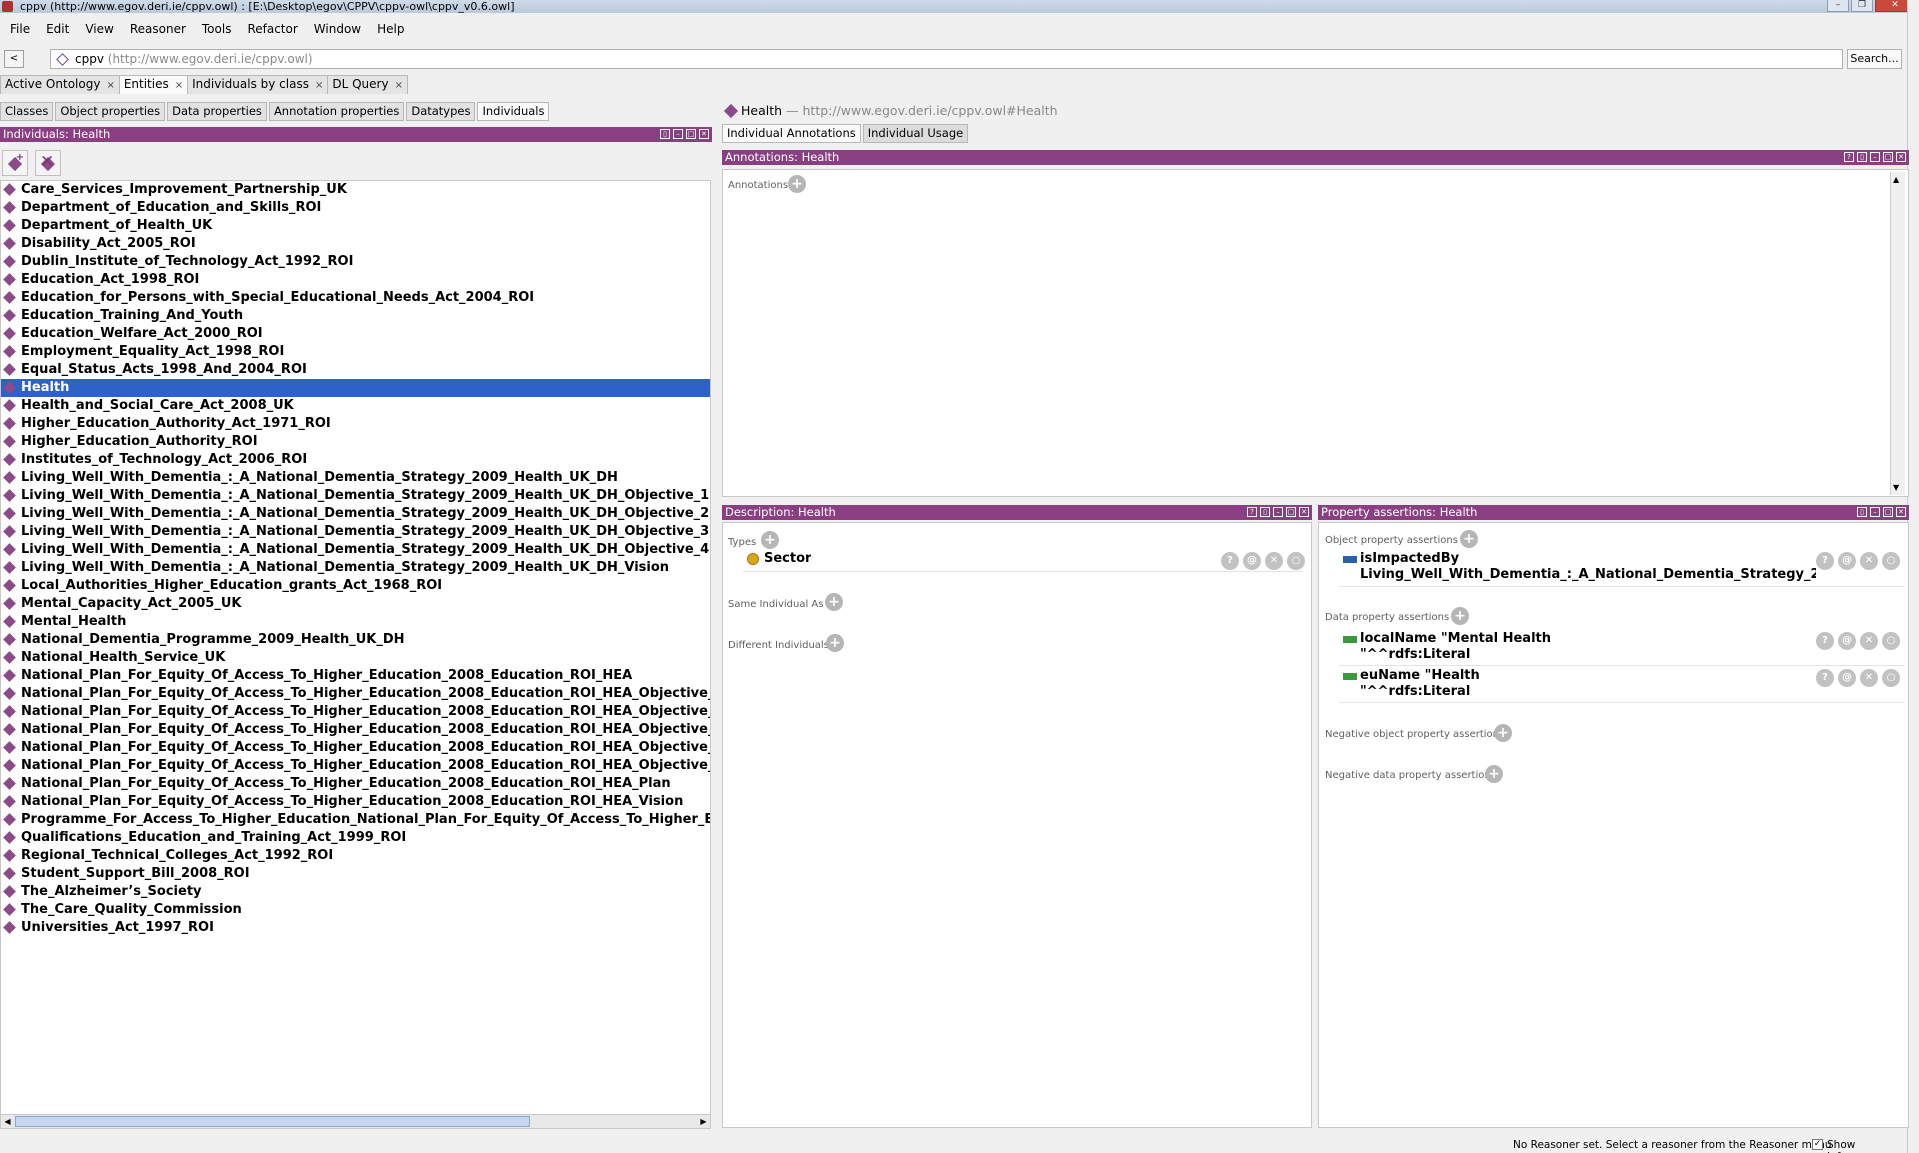  Describe the element at coordinates (513, 111) in the screenshot. I see `tab-individuals: Individuals` at that location.